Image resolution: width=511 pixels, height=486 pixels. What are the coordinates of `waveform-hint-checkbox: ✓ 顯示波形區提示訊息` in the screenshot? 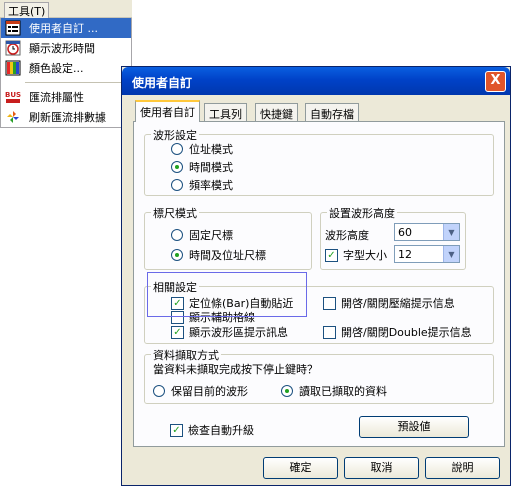 It's located at (229, 332).